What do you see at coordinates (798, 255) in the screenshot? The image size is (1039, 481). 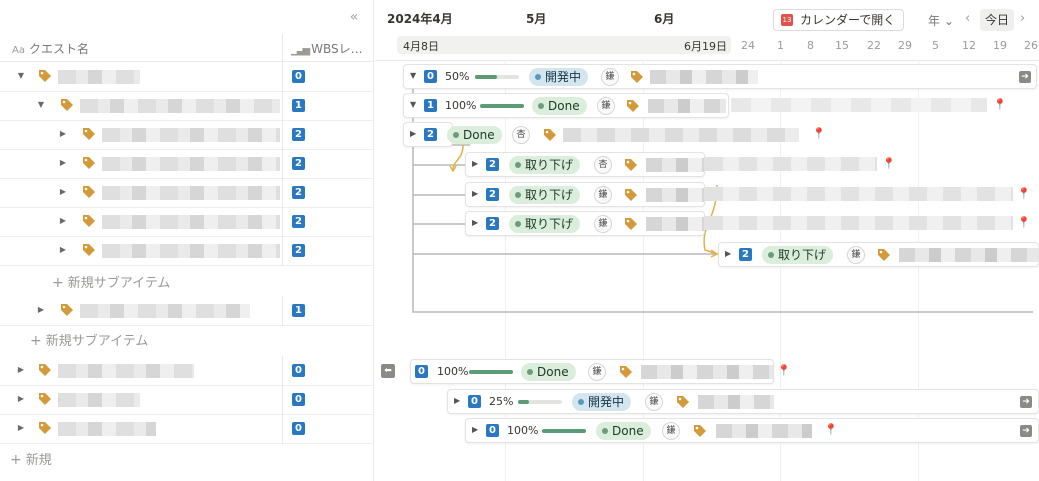 I see `status-badge: 取り下げ` at bounding box center [798, 255].